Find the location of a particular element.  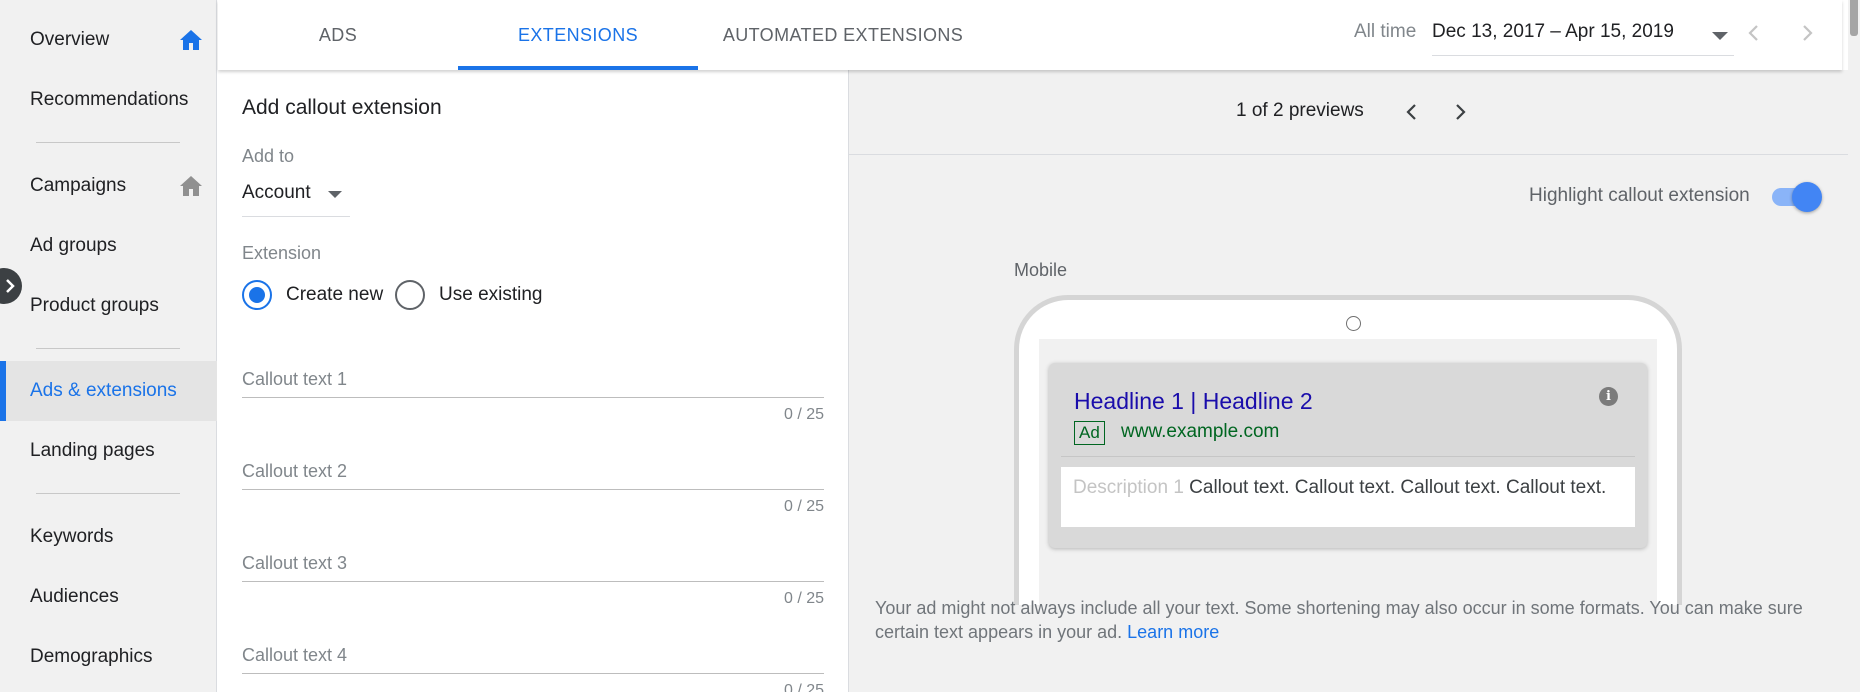

device-label: Mobile is located at coordinates (1041, 270).